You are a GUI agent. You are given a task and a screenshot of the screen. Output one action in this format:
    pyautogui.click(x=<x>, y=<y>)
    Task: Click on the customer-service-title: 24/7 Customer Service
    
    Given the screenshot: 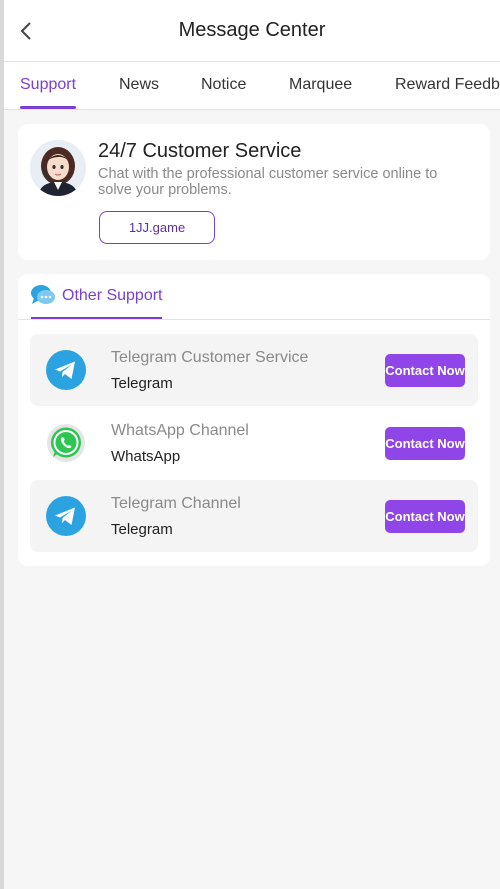 What is the action you would take?
    pyautogui.click(x=200, y=151)
    